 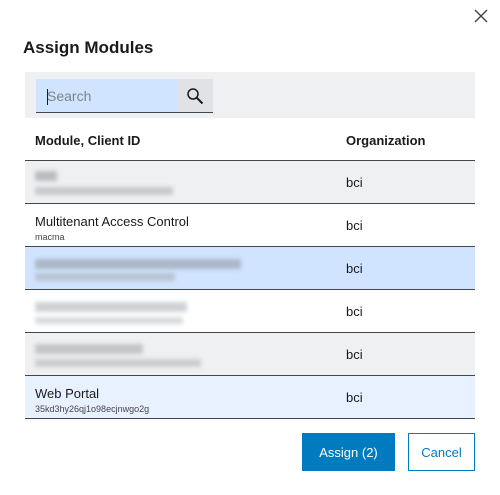 I want to click on table-row: Web Portal 35kd3hy26qj1o98ecjnwgo2g bci, so click(x=250, y=397).